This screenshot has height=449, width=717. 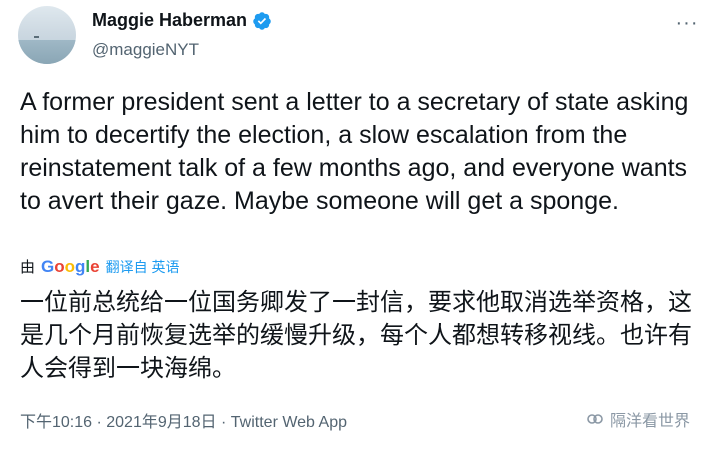 I want to click on google-logo: Google, so click(x=70, y=266).